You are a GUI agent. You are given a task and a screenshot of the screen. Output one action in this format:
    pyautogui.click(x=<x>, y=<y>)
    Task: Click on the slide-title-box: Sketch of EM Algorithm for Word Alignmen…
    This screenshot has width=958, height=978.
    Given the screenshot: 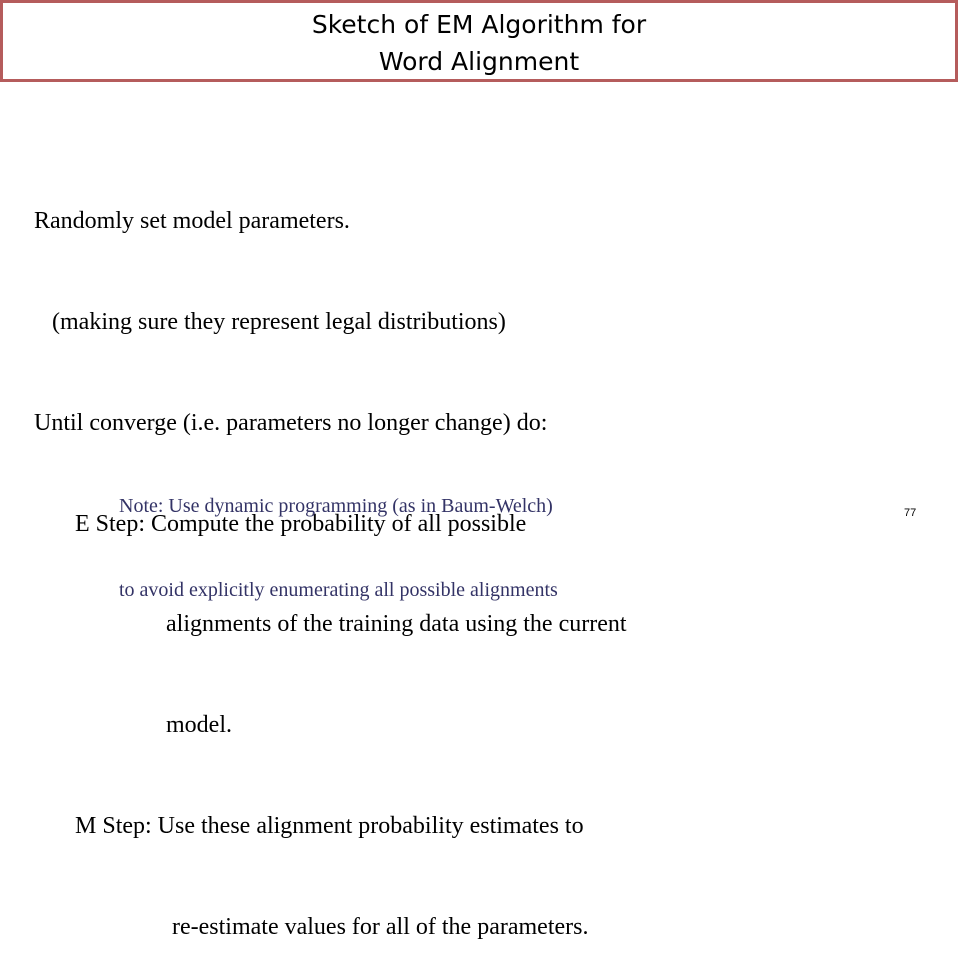 What is the action you would take?
    pyautogui.click(x=479, y=41)
    